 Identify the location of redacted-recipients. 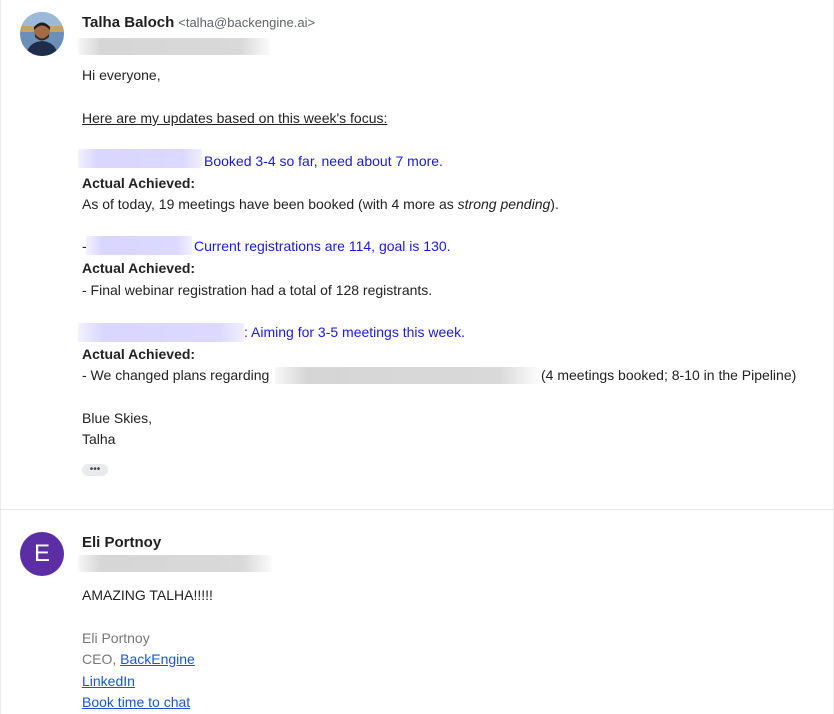
(174, 46).